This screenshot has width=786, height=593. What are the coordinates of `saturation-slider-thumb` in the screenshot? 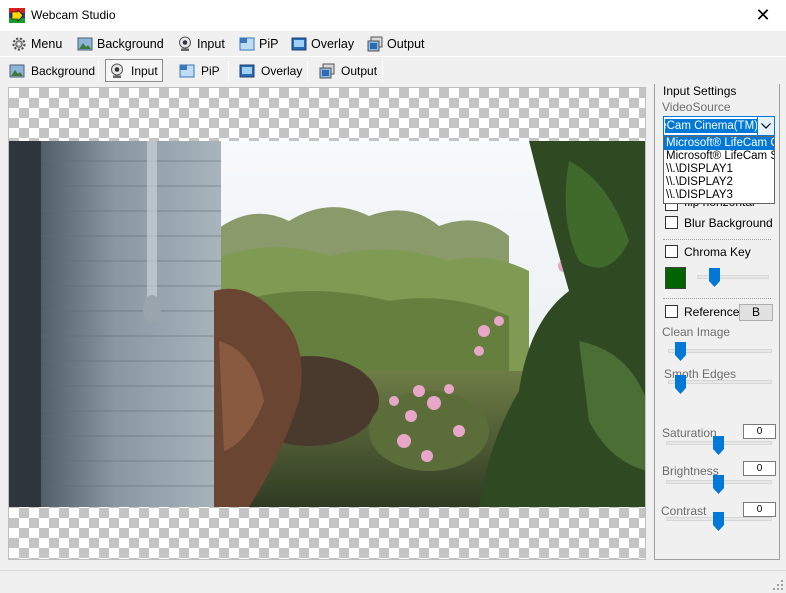 It's located at (718, 445).